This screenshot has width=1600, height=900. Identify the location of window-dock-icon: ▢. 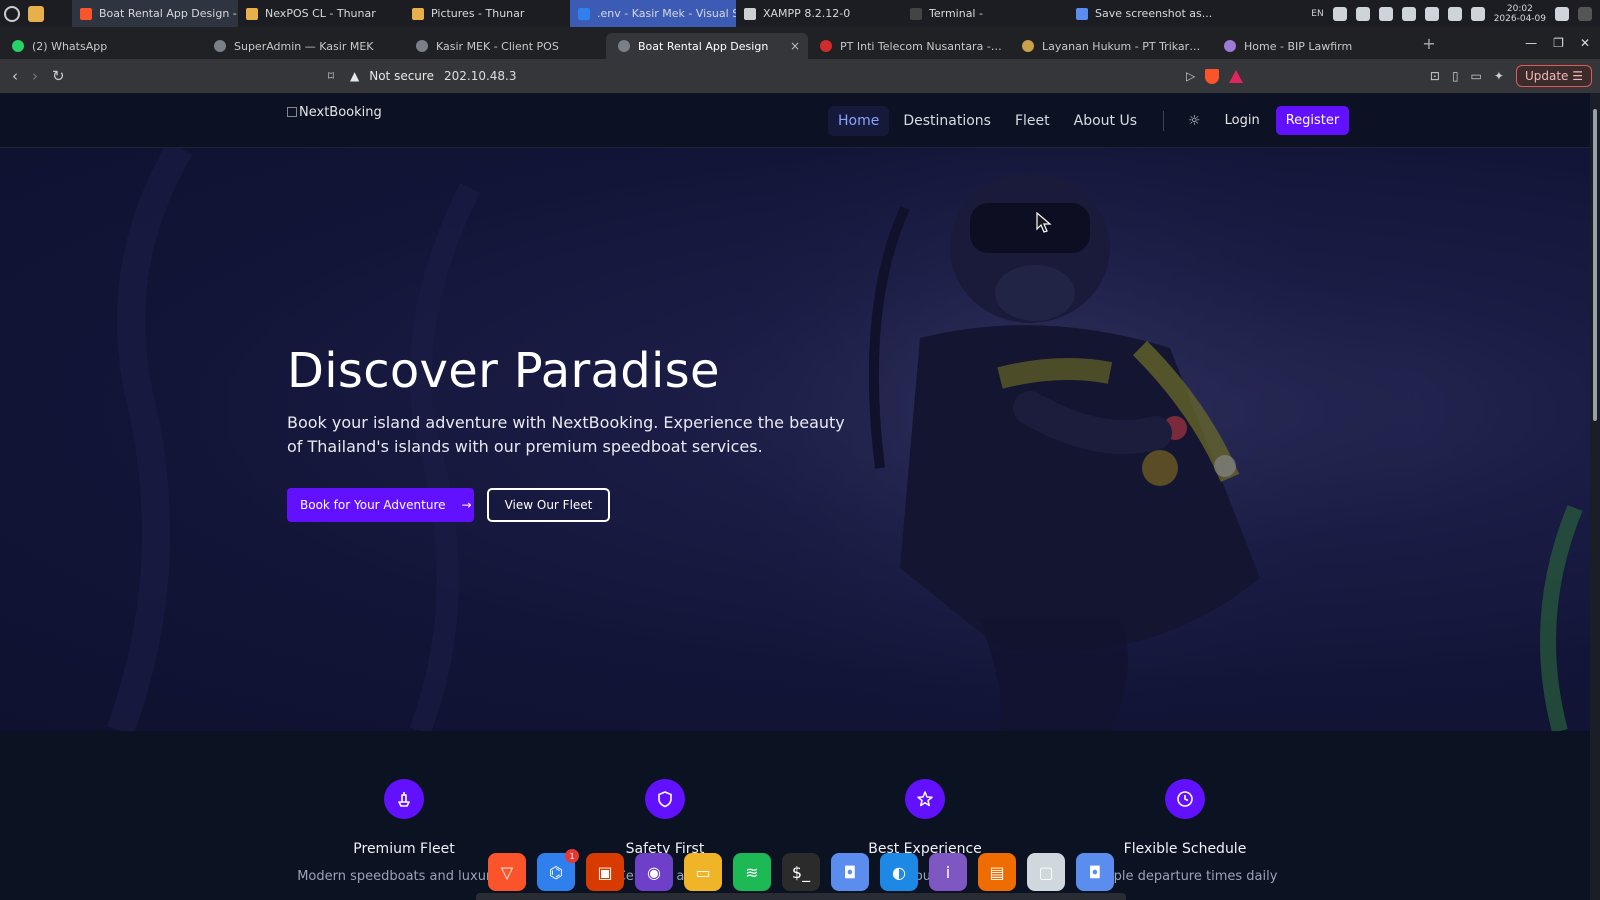
(1046, 872).